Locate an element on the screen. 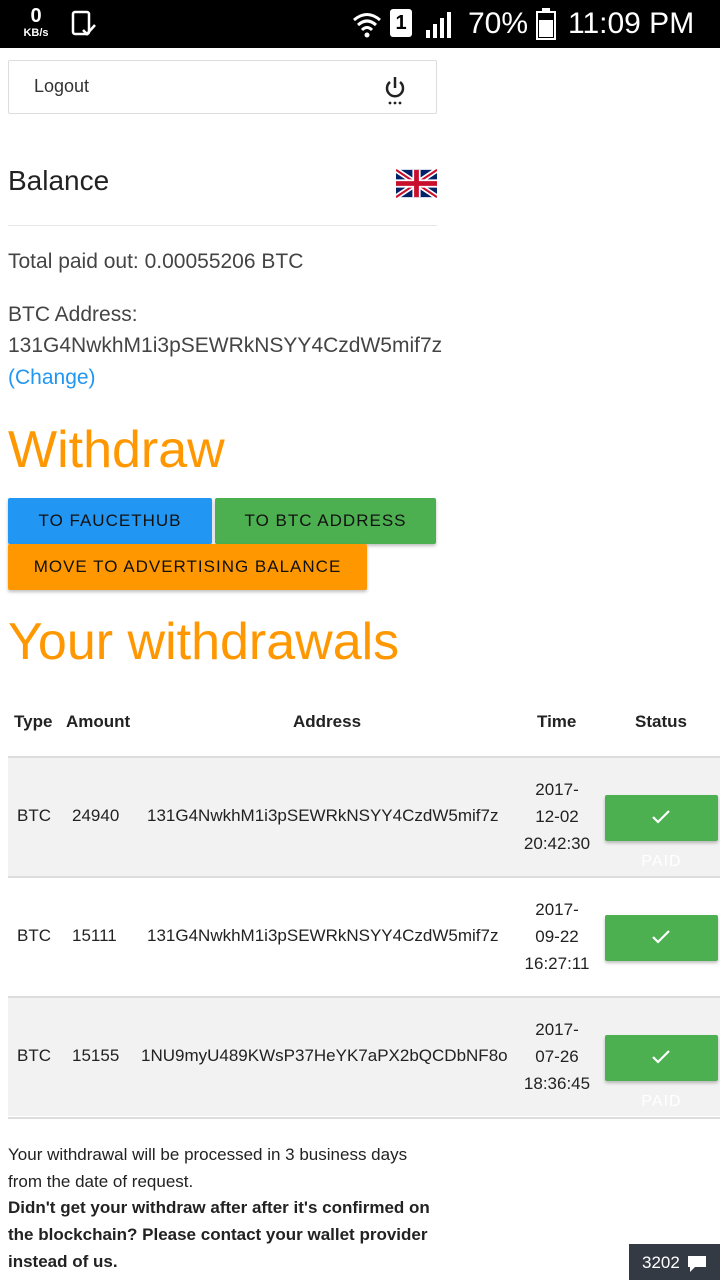  clock: 11:09 PM is located at coordinates (631, 23).